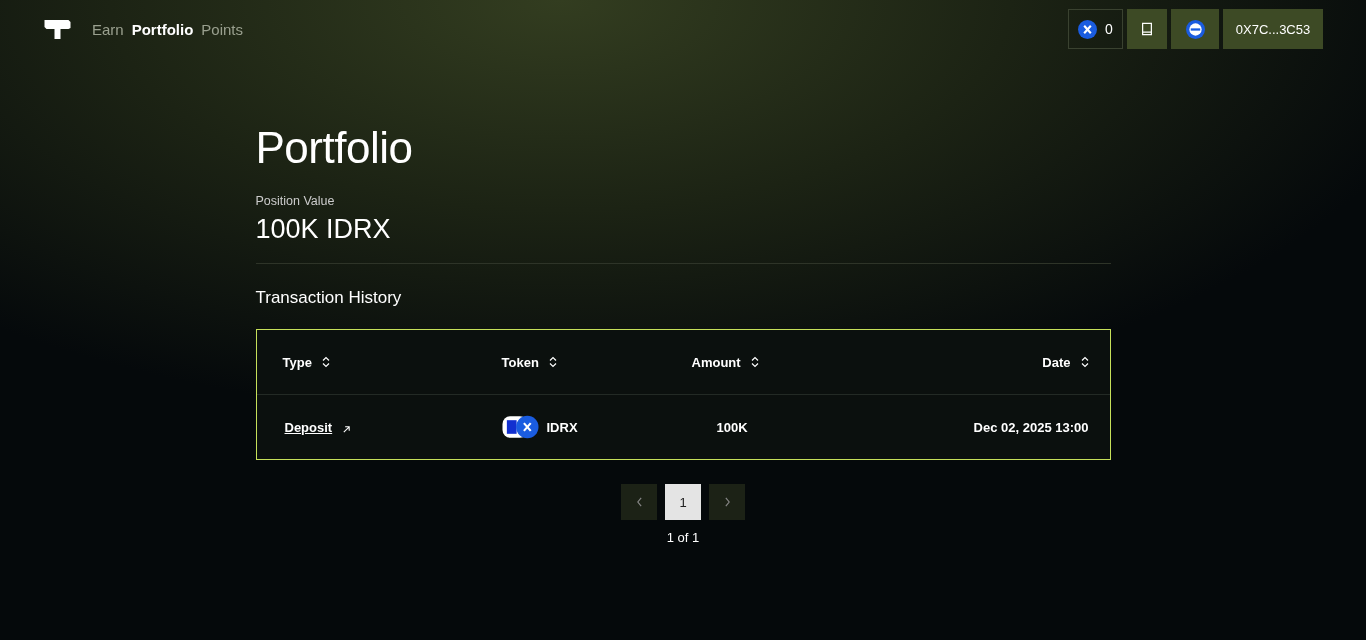  Describe the element at coordinates (308, 427) in the screenshot. I see `transaction-link: Deposit` at that location.